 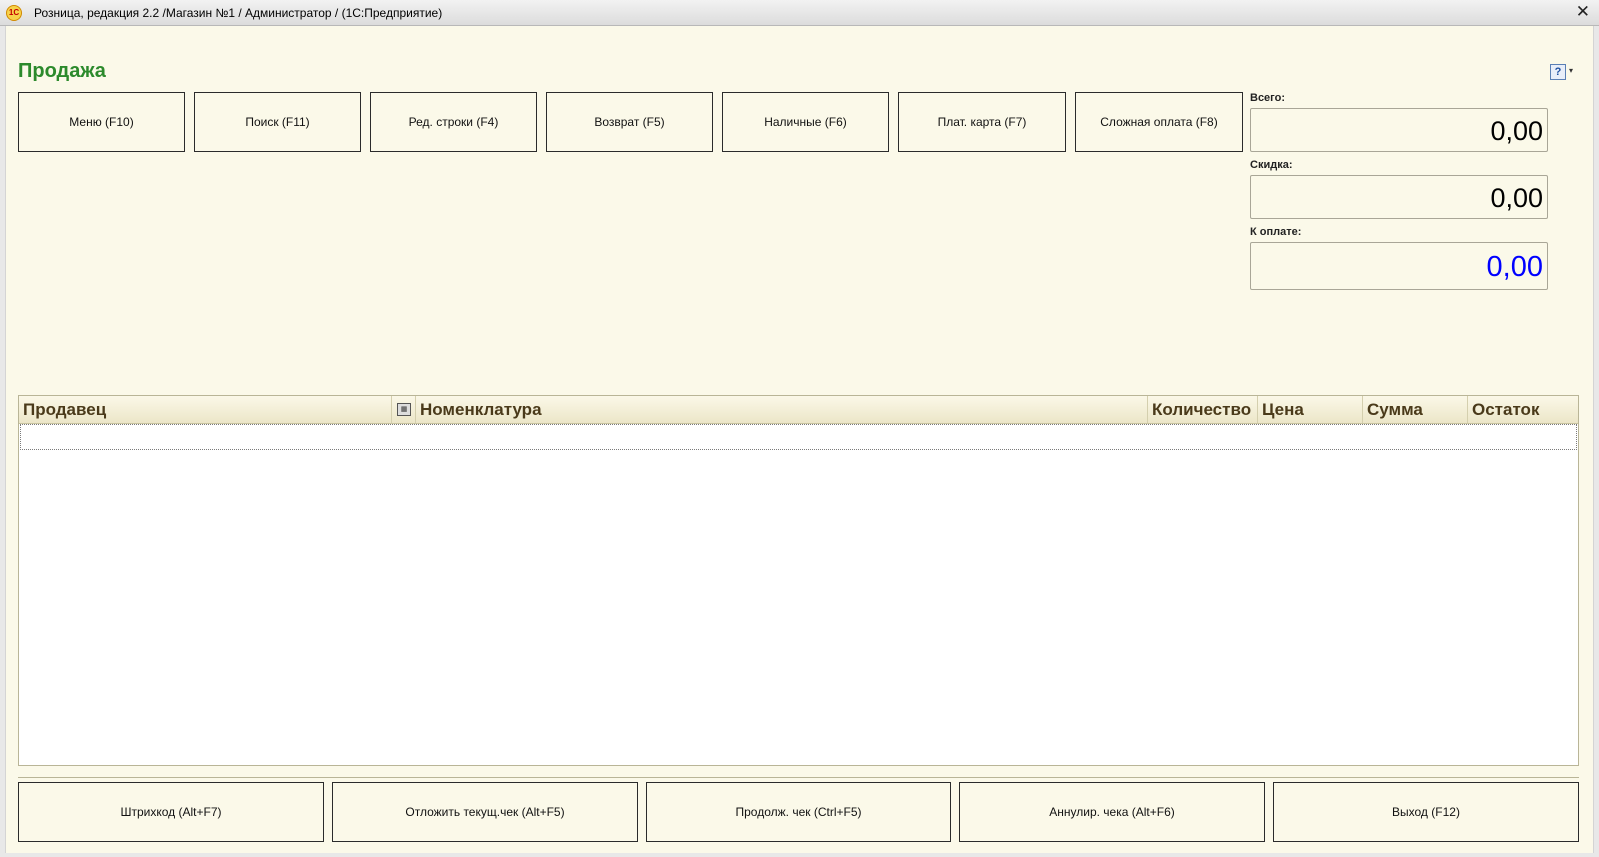 I want to click on column-header-quantity: Количество, so click(x=1203, y=409).